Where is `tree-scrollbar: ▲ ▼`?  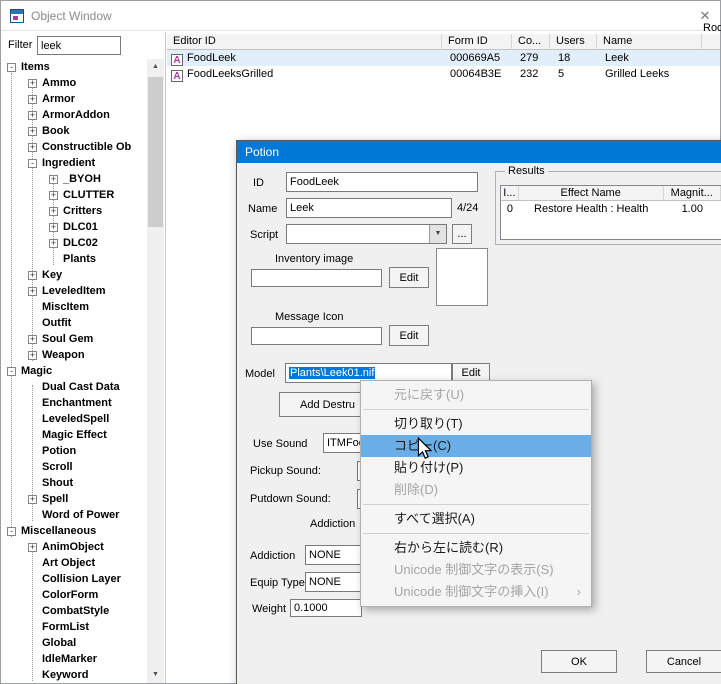 tree-scrollbar: ▲ ▼ is located at coordinates (155, 371).